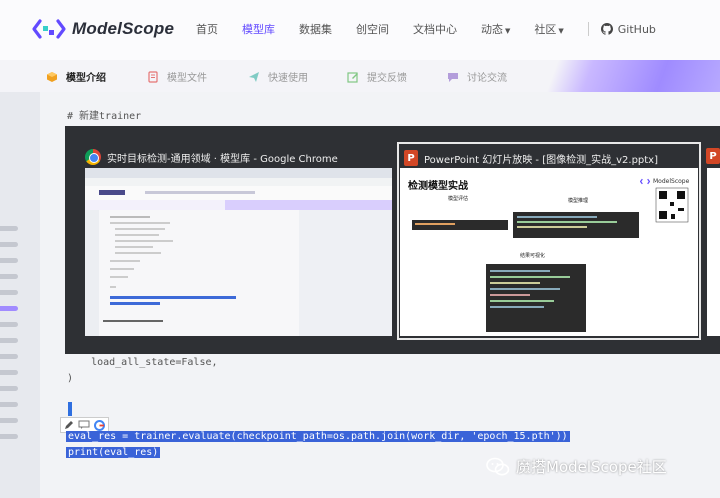  What do you see at coordinates (99, 425) in the screenshot?
I see `google-icon` at bounding box center [99, 425].